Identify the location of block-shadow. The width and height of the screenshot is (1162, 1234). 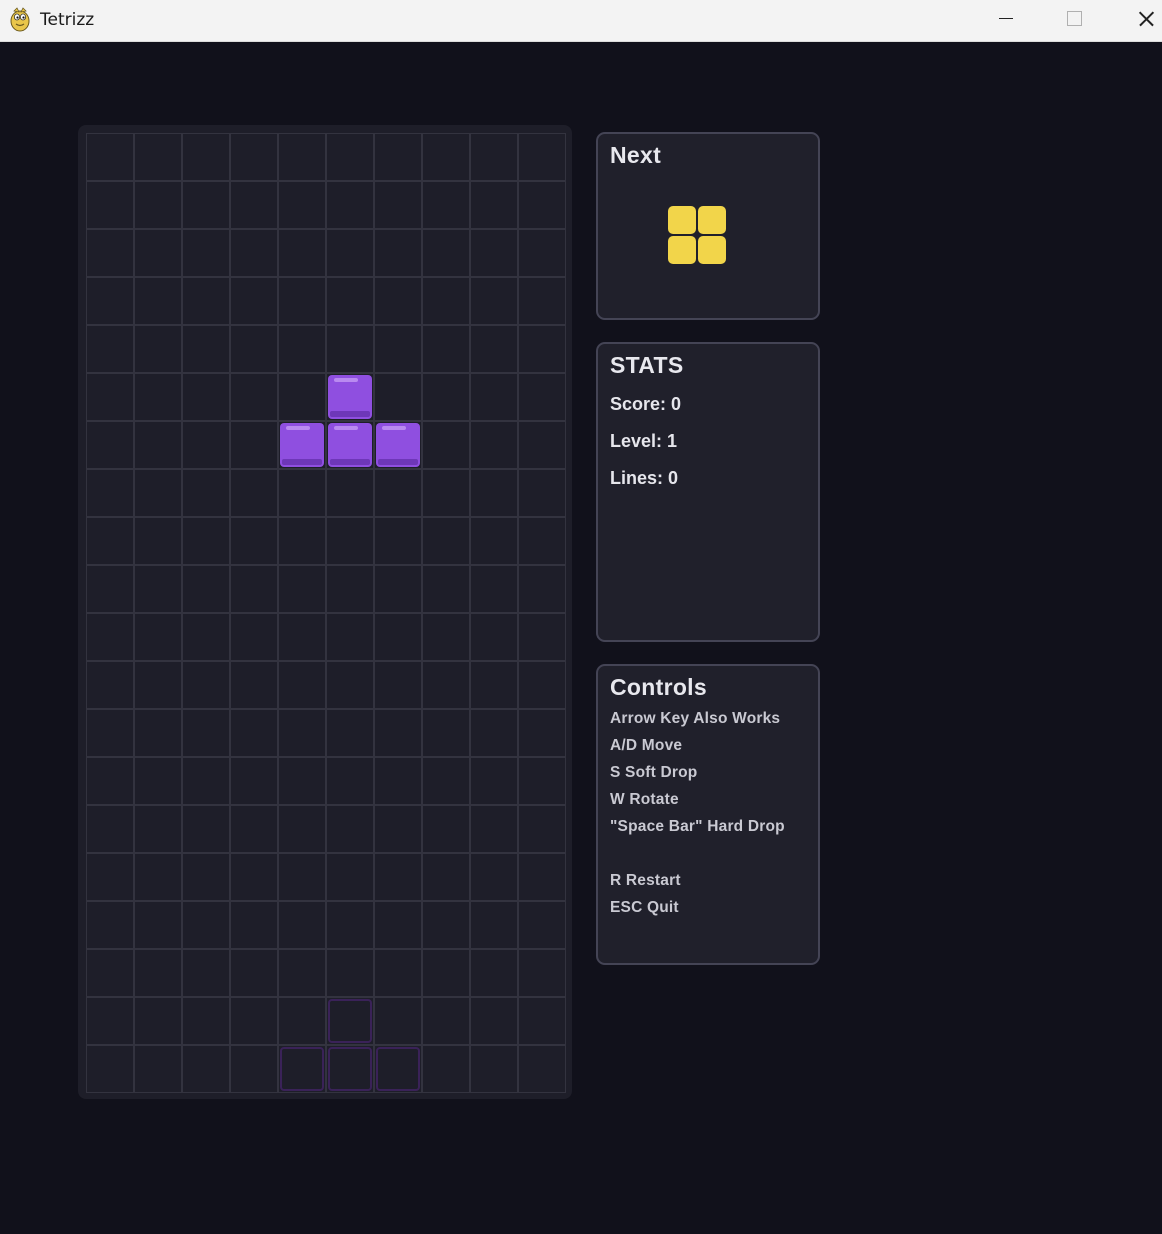
(398, 462).